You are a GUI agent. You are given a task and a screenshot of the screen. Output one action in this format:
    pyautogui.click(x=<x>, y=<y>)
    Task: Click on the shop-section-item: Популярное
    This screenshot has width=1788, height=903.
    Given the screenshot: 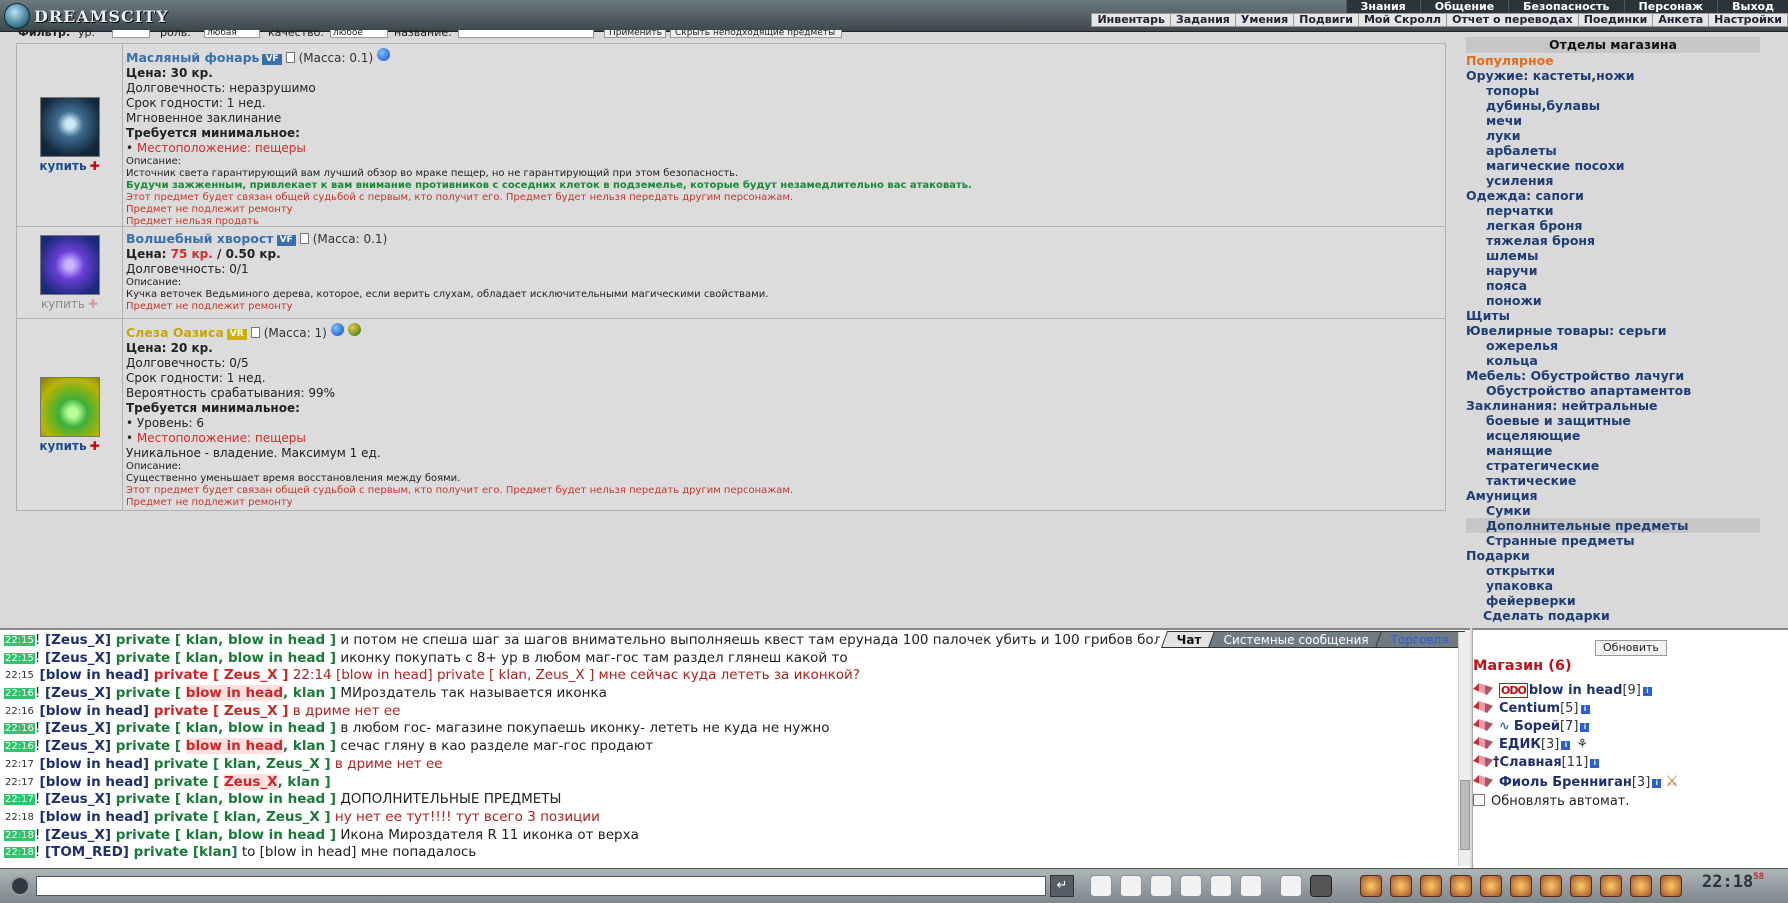 What is the action you would take?
    pyautogui.click(x=1613, y=60)
    